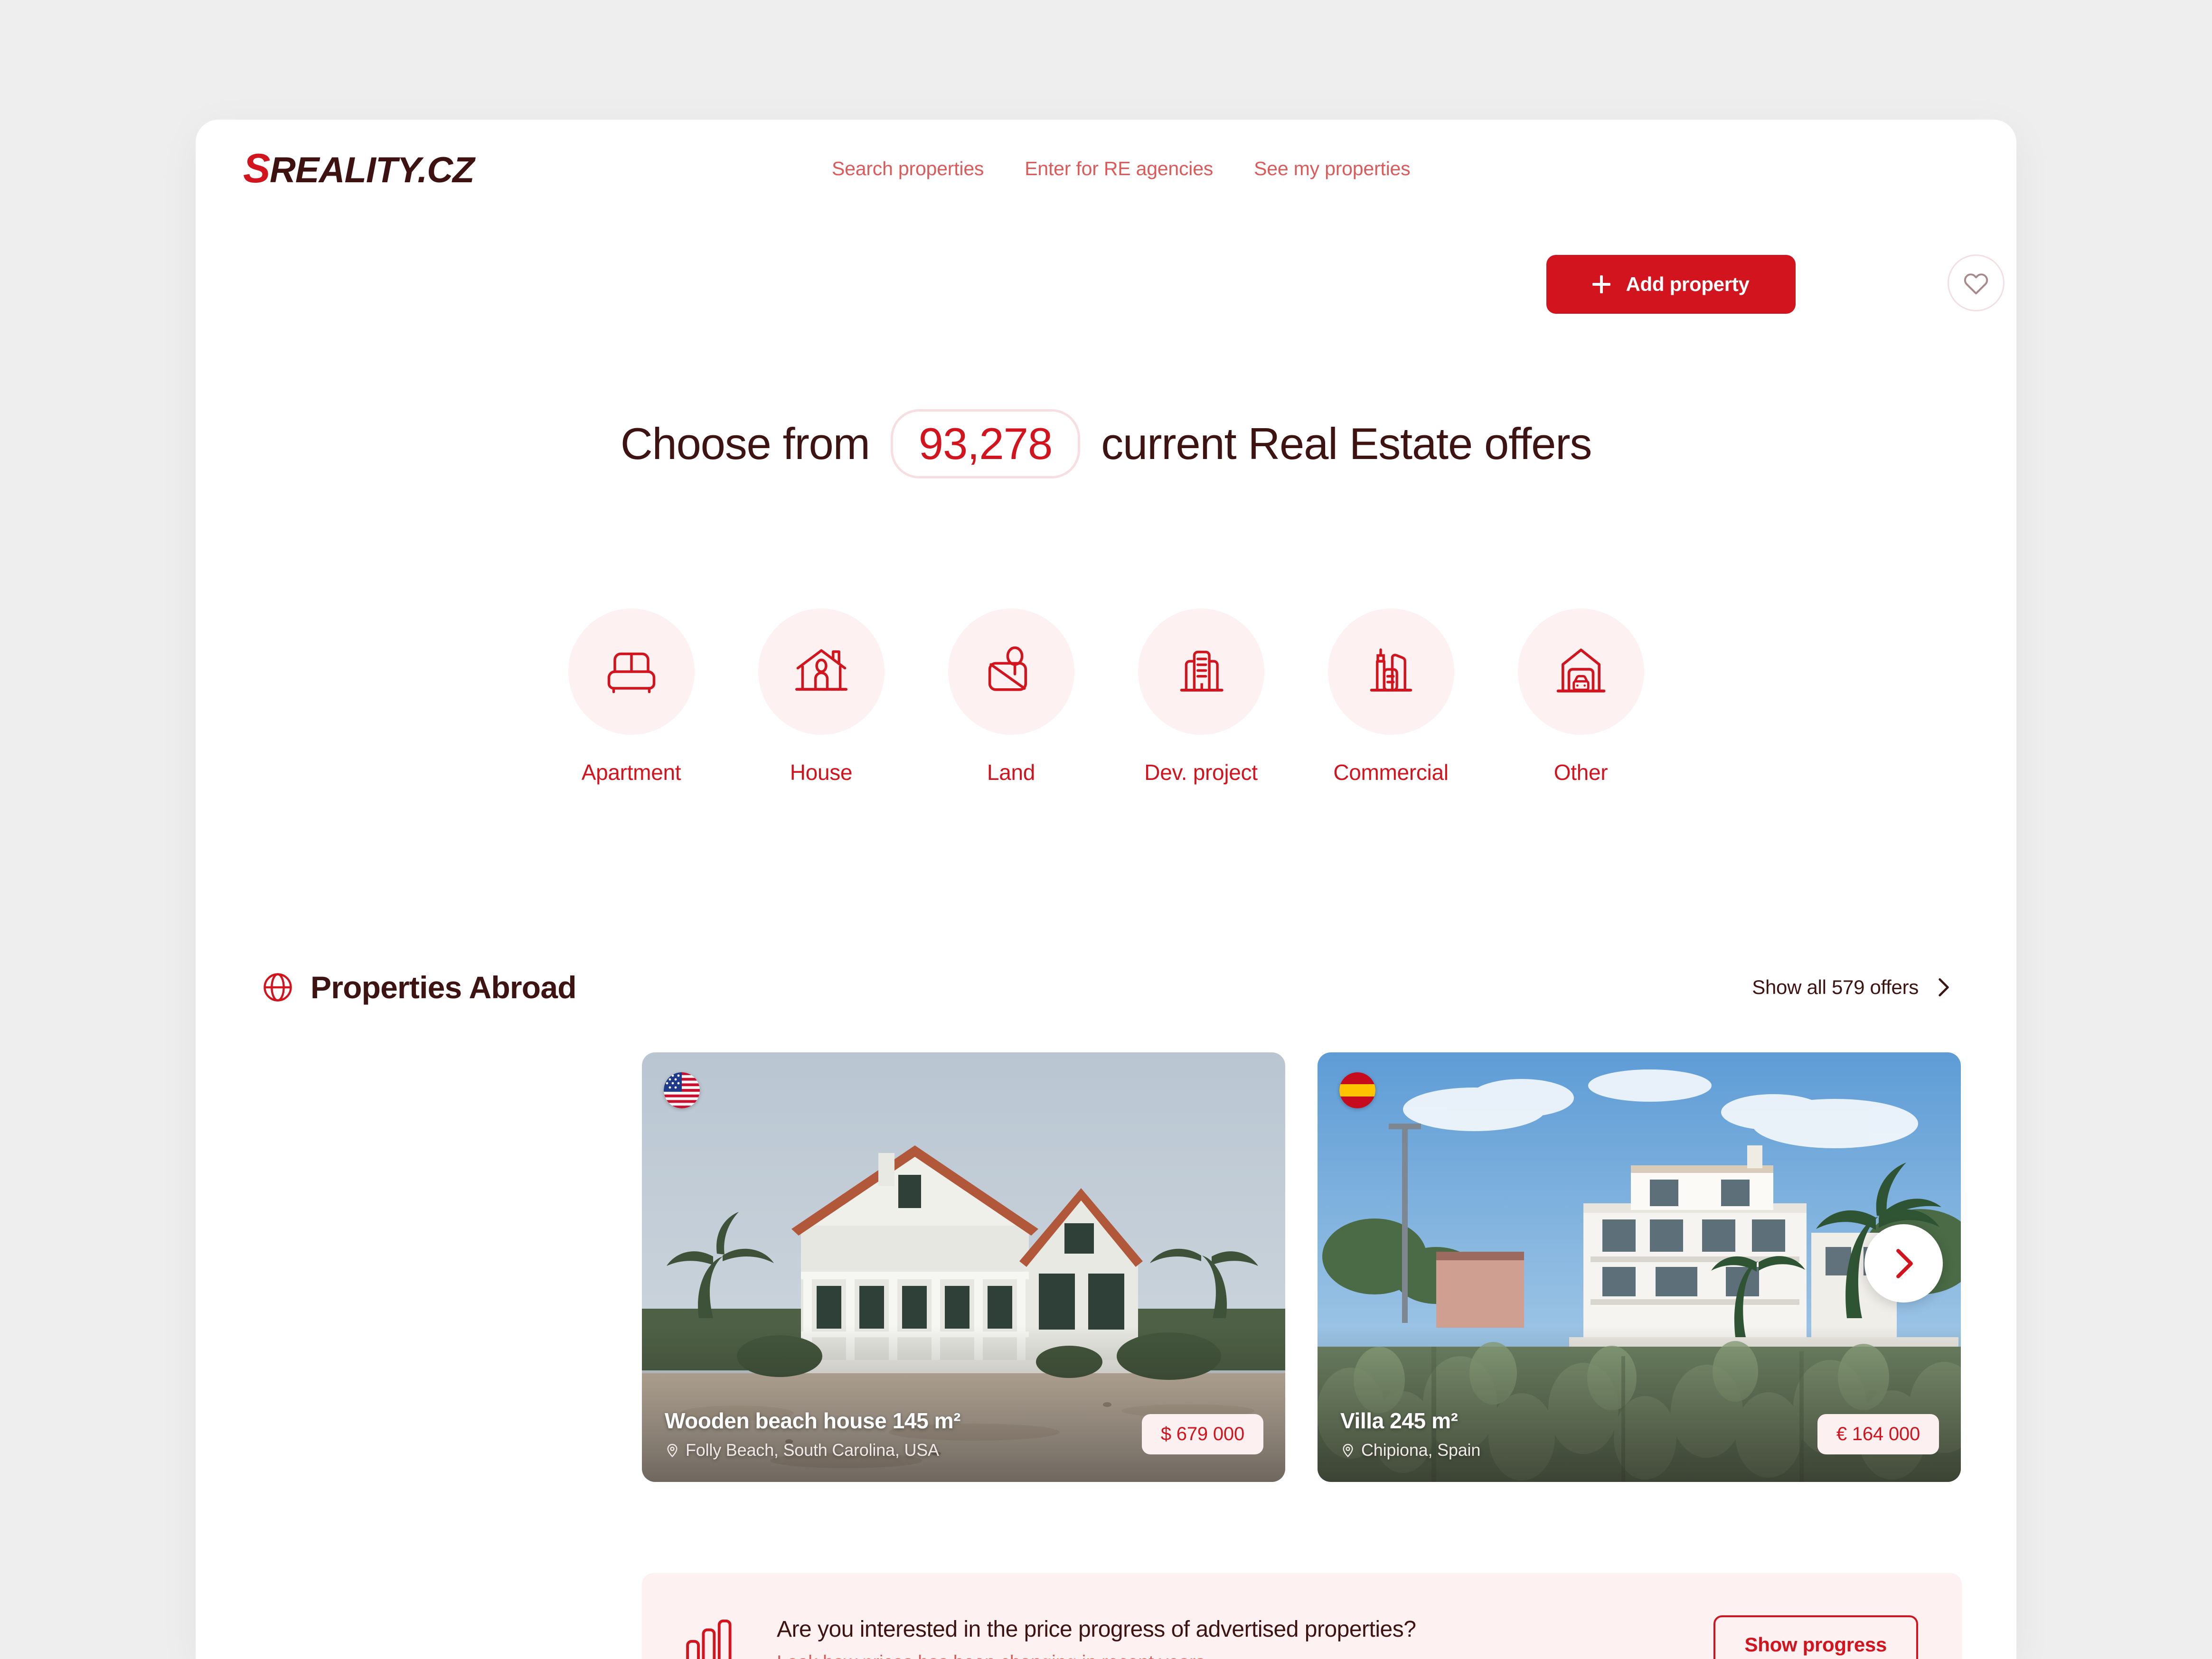 The height and width of the screenshot is (1659, 2212). Describe the element at coordinates (631, 772) in the screenshot. I see `category-label: Apartment` at that location.